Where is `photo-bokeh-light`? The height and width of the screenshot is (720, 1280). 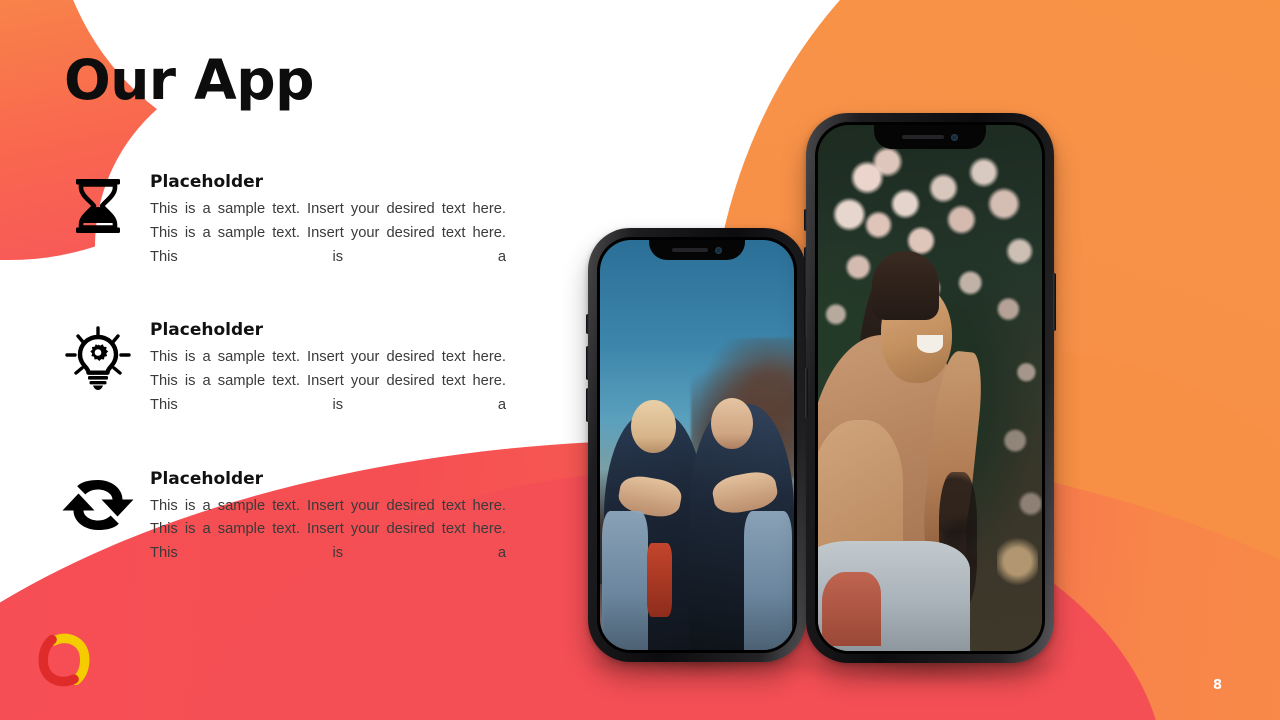
photo-bokeh-light is located at coordinates (1017, 561).